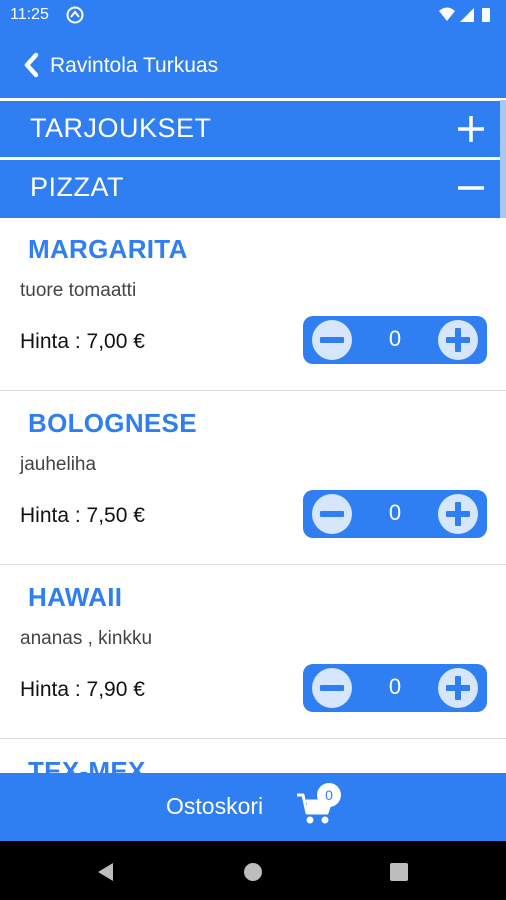 The height and width of the screenshot is (900, 506). I want to click on app-bar: Ravintola Turkuas, so click(253, 64).